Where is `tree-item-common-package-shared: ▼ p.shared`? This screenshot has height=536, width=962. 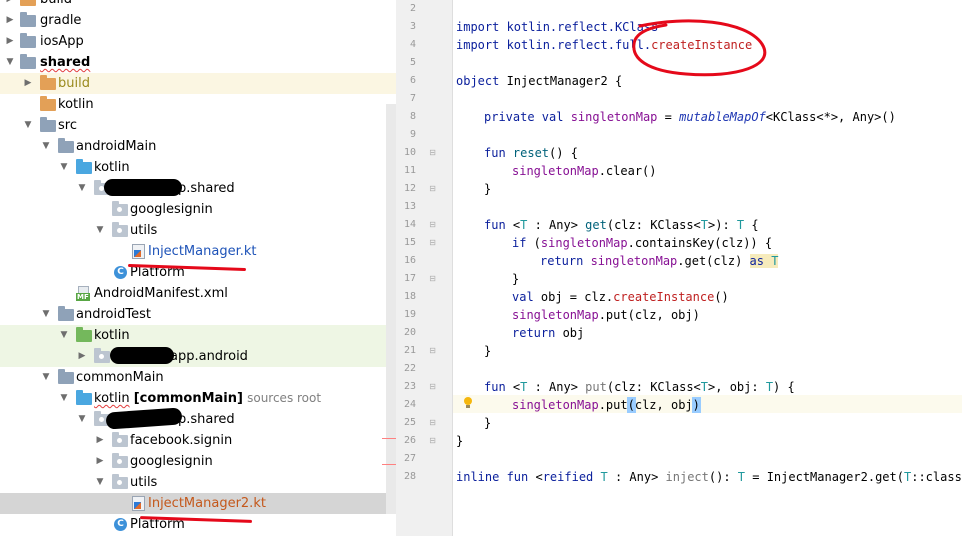
tree-item-common-package-shared: ▼ p.shared is located at coordinates (198, 419).